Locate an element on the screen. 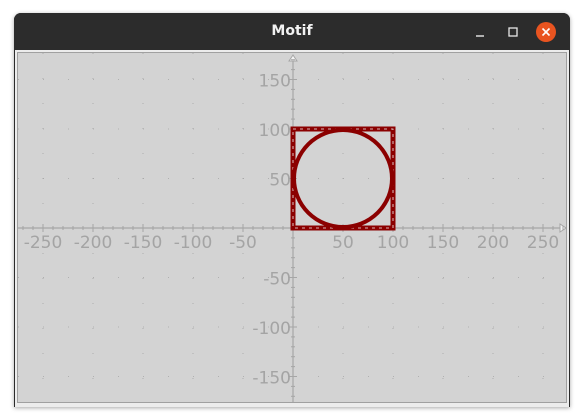  y-tick-label: 100 is located at coordinates (275, 131).